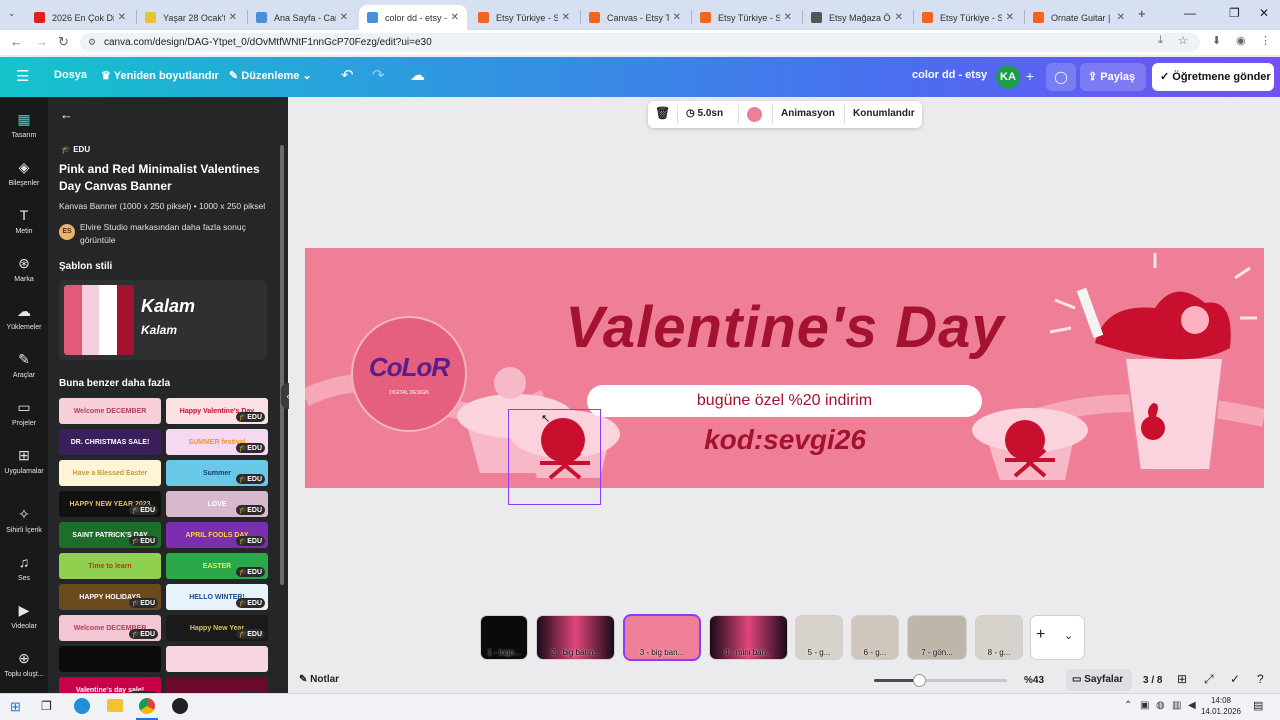 The image size is (1280, 720). I want to click on task-view-icon: ❐, so click(46, 706).